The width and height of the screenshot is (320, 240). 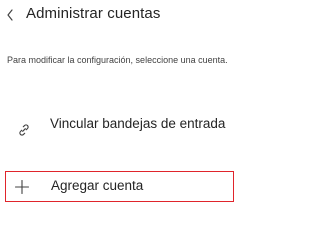 What do you see at coordinates (93, 13) in the screenshot?
I see `page-title: Administrar cuentas` at bounding box center [93, 13].